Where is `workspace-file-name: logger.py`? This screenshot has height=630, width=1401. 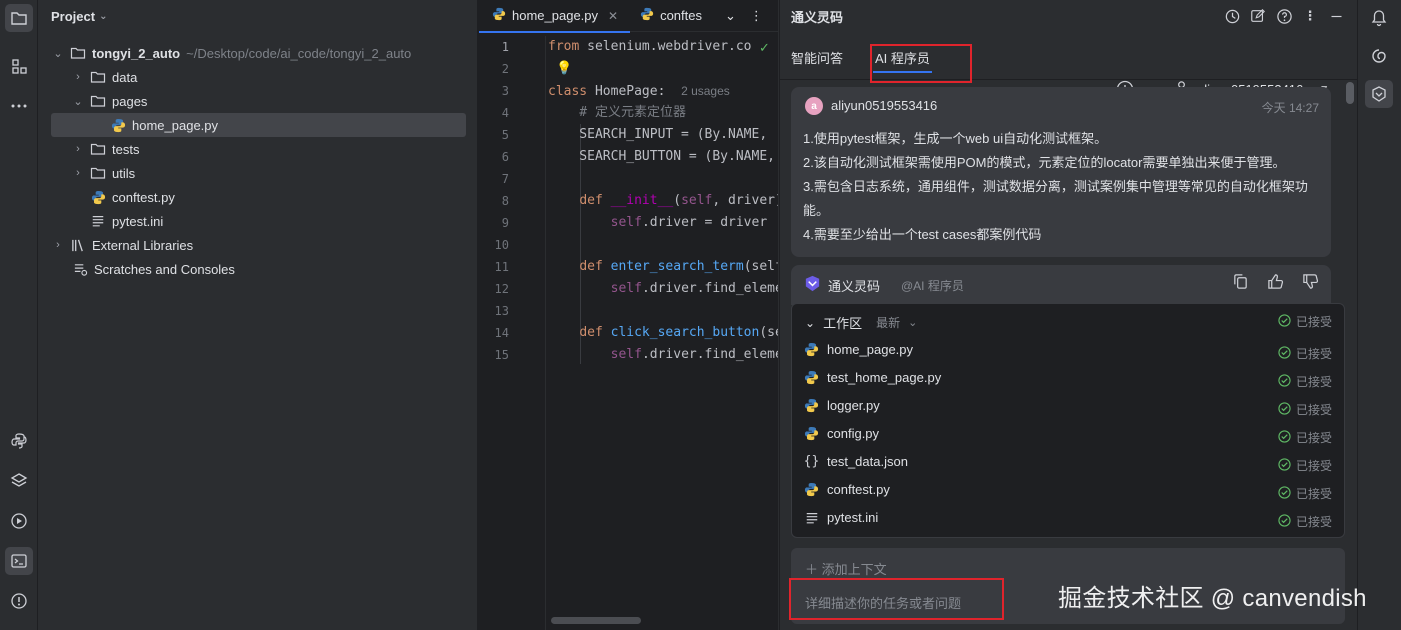 workspace-file-name: logger.py is located at coordinates (853, 405).